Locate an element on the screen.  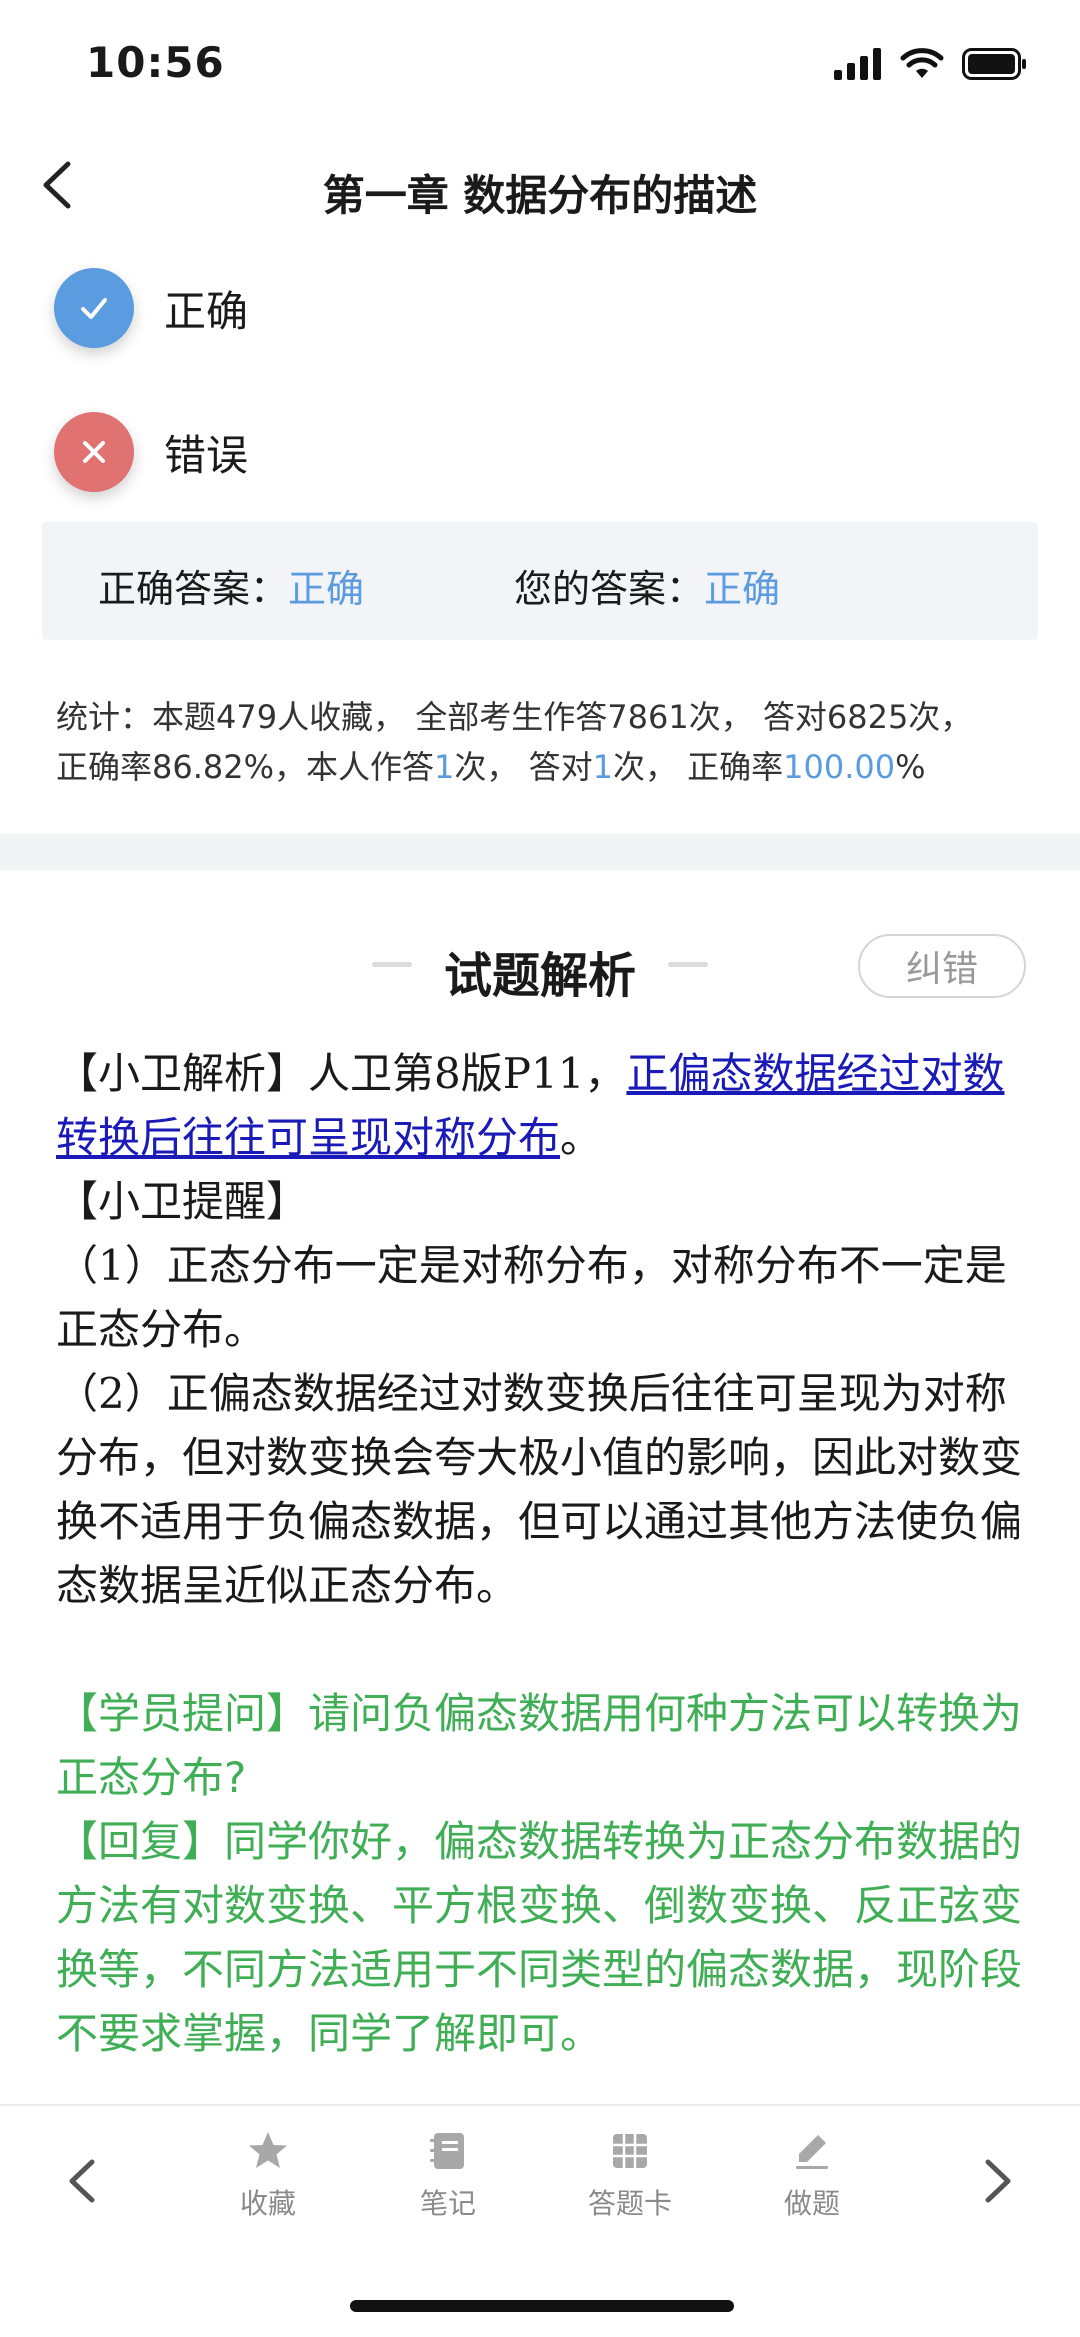
title-dash-right is located at coordinates (688, 964).